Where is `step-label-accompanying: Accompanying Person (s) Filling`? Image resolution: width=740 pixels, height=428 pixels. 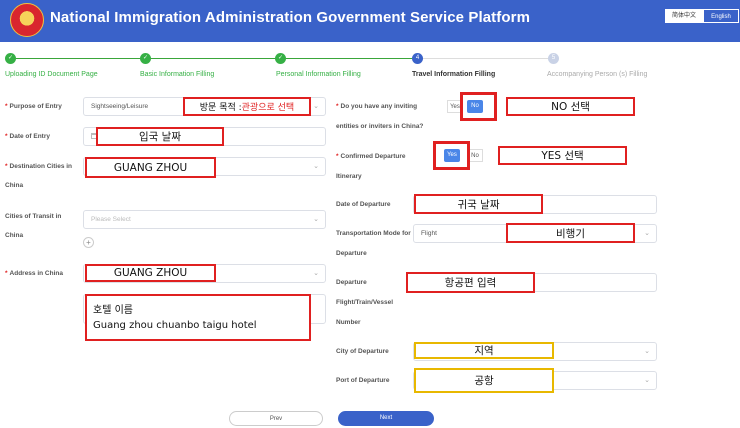 step-label-accompanying: Accompanying Person (s) Filling is located at coordinates (597, 74).